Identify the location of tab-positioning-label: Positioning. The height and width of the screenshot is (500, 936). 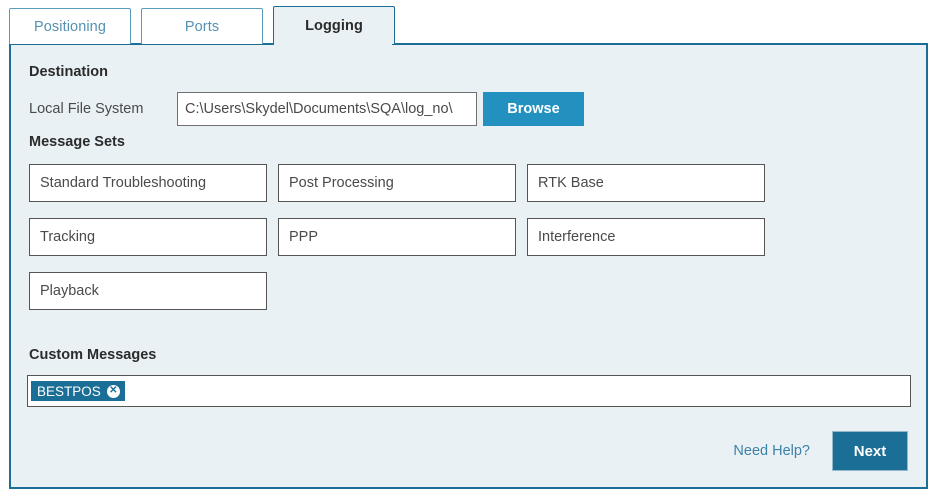
(70, 26).